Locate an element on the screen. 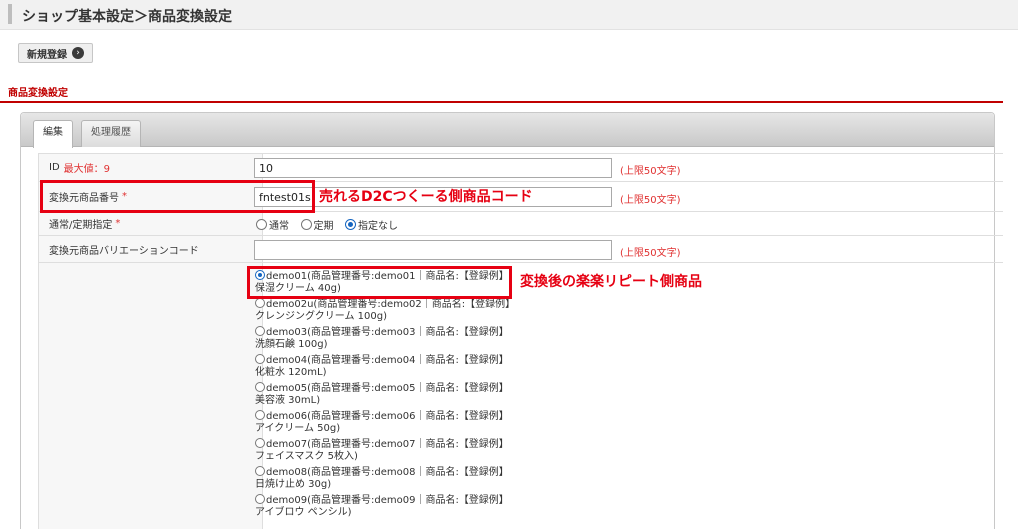  section-title: 商品変換設定 is located at coordinates (38, 93).